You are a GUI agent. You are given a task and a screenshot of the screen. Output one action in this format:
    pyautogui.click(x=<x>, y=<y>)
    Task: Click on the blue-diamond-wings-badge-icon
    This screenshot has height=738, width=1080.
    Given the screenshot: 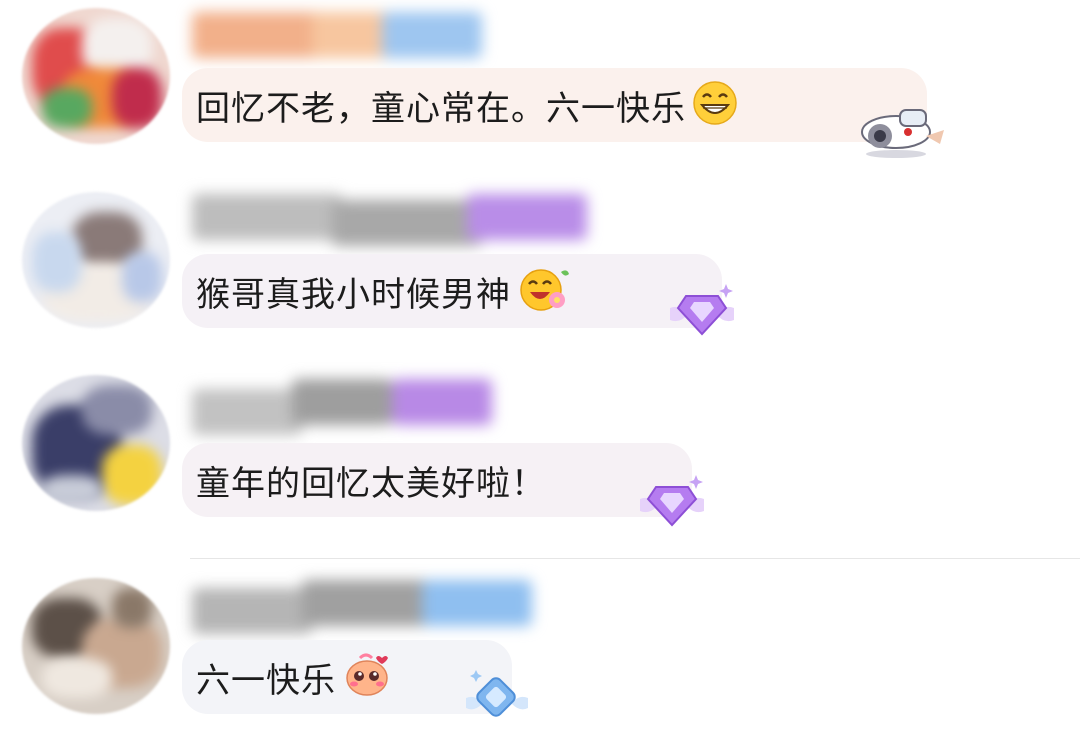 What is the action you would take?
    pyautogui.click(x=497, y=699)
    